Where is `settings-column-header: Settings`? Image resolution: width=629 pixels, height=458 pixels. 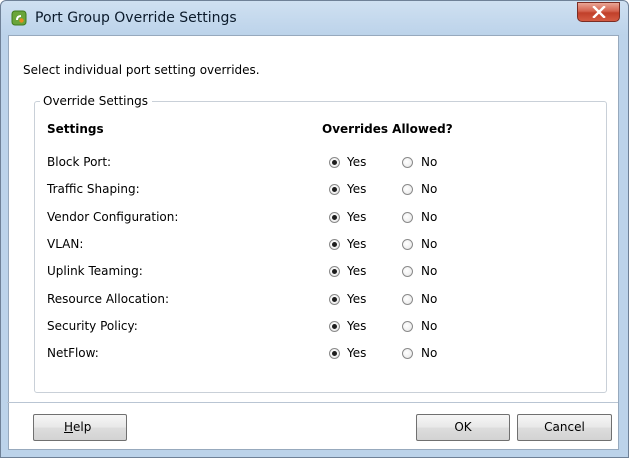 settings-column-header: Settings is located at coordinates (75, 129).